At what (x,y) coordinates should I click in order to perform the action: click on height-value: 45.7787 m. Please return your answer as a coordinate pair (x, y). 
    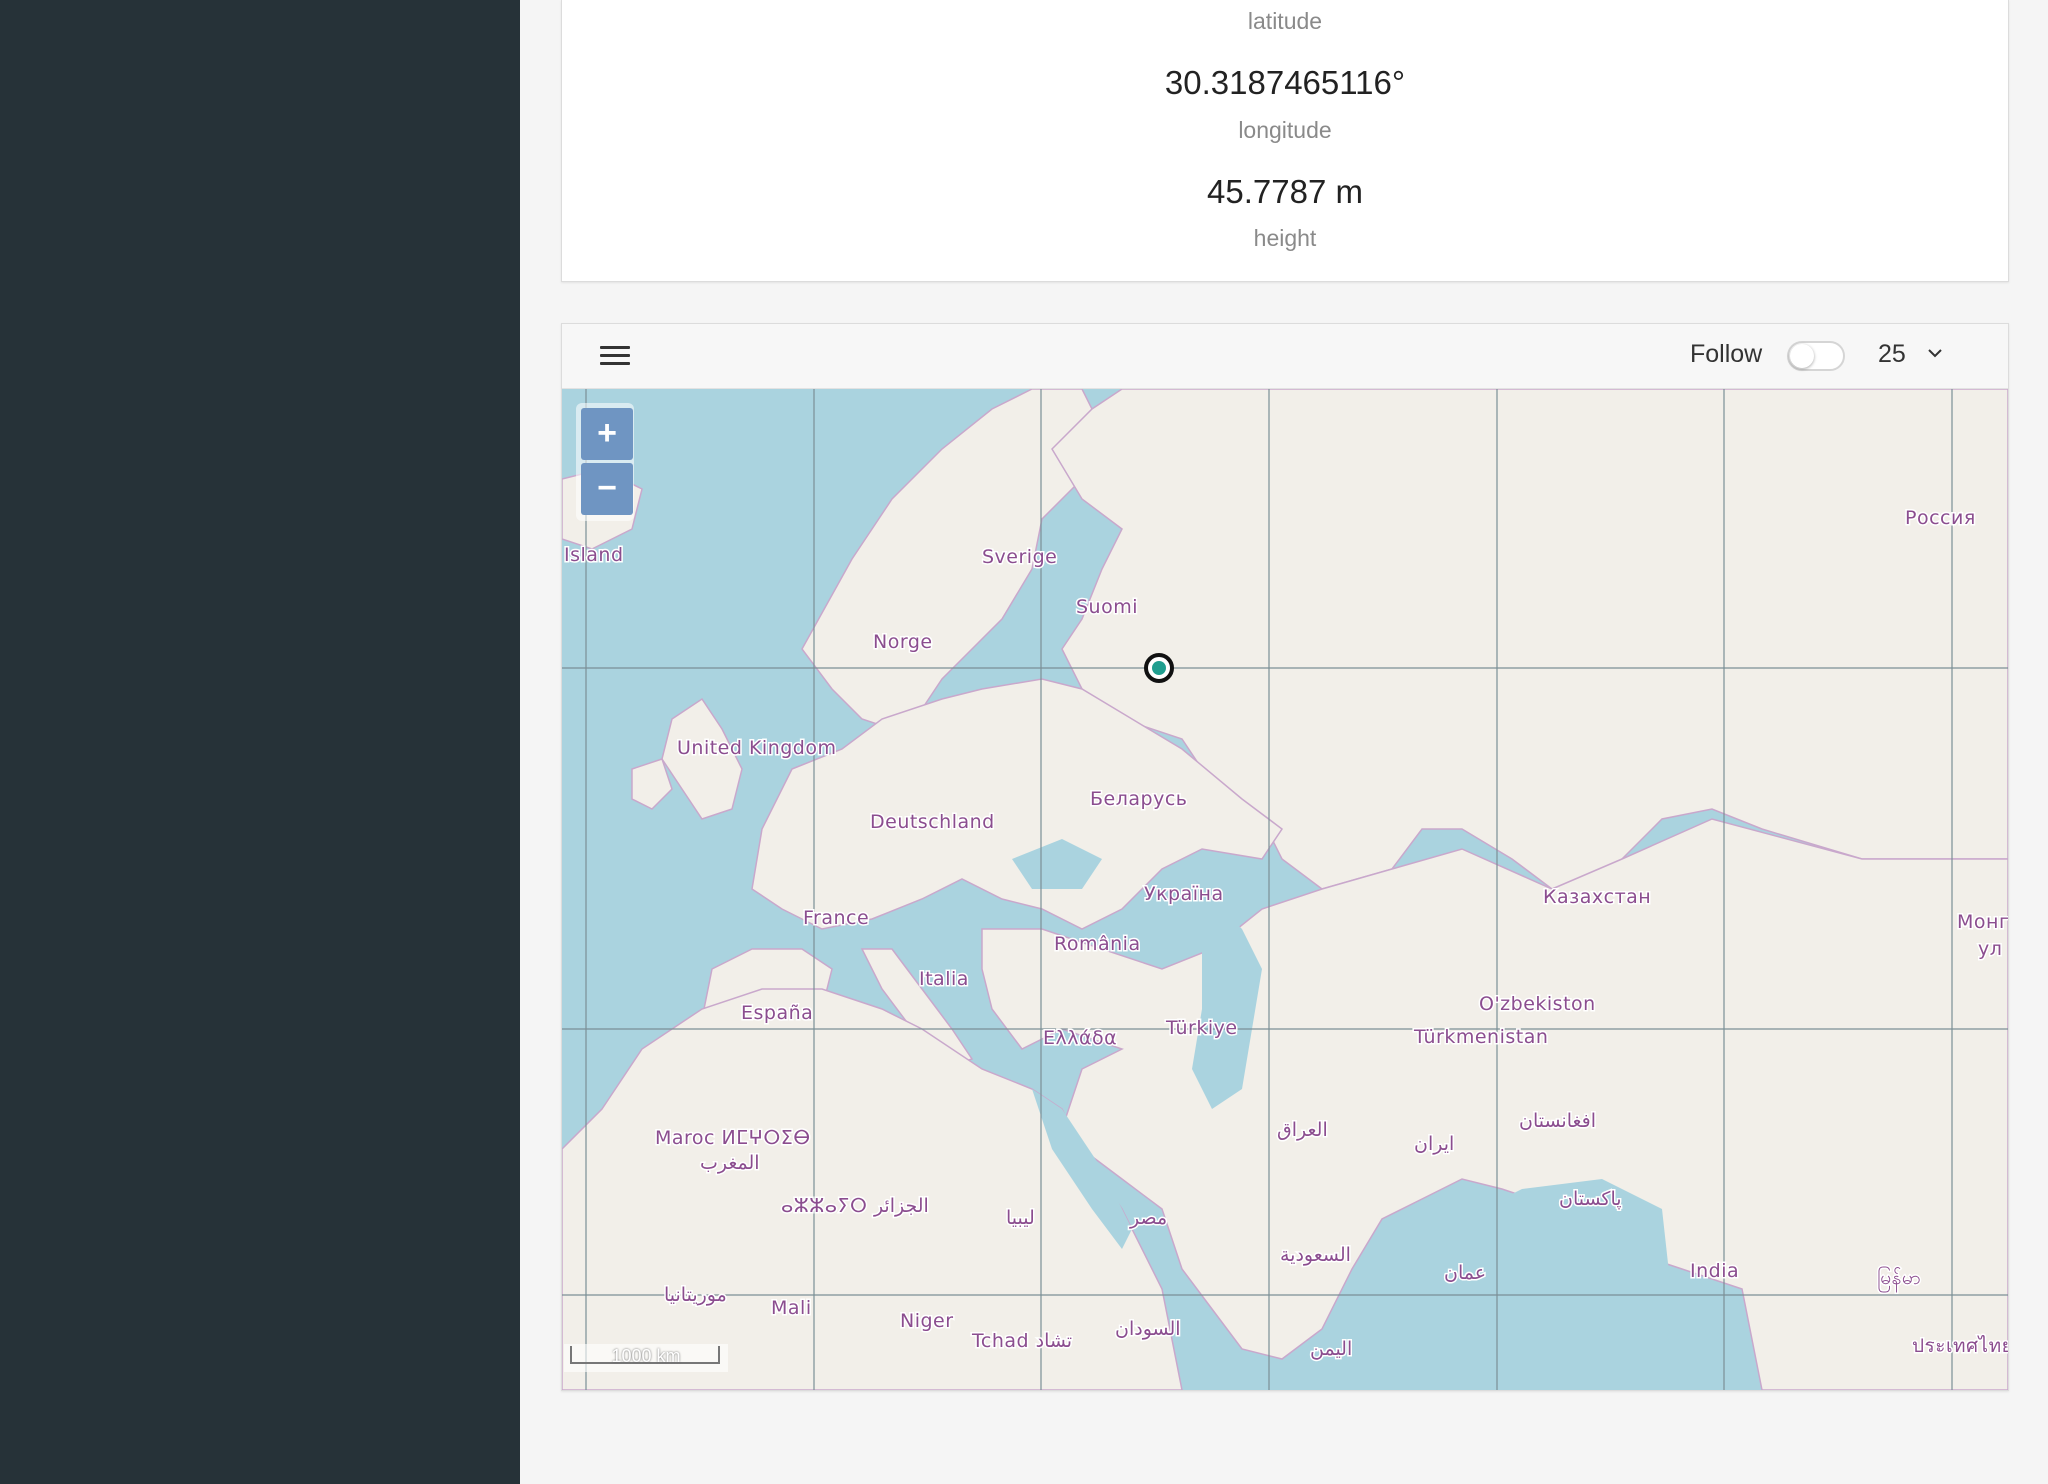
    Looking at the image, I should click on (1285, 191).